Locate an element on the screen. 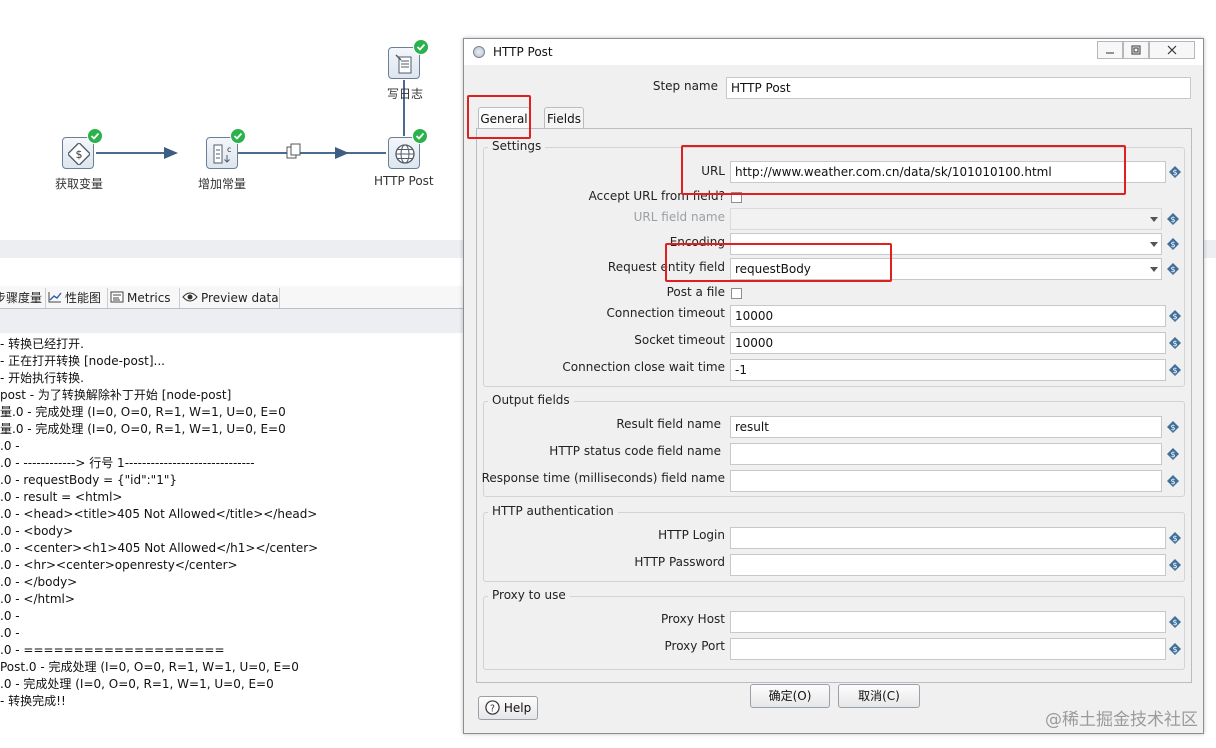 This screenshot has width=1216, height=748. result-field-input: result is located at coordinates (946, 427).